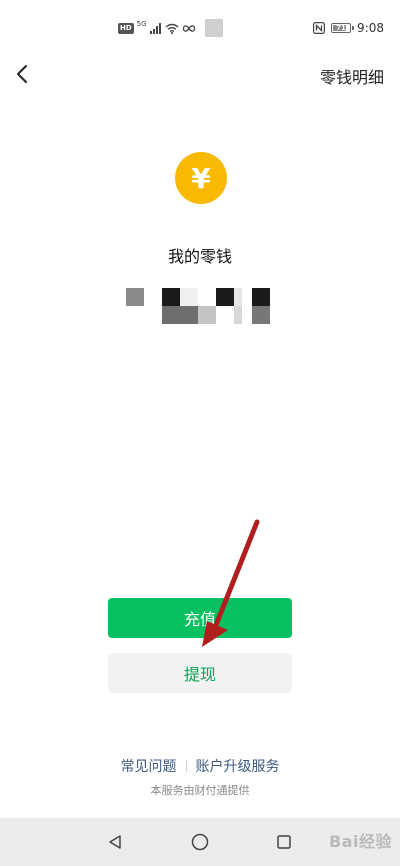 The height and width of the screenshot is (866, 400). I want to click on status-bar: HD 5G 71 9:08, so click(200, 28).